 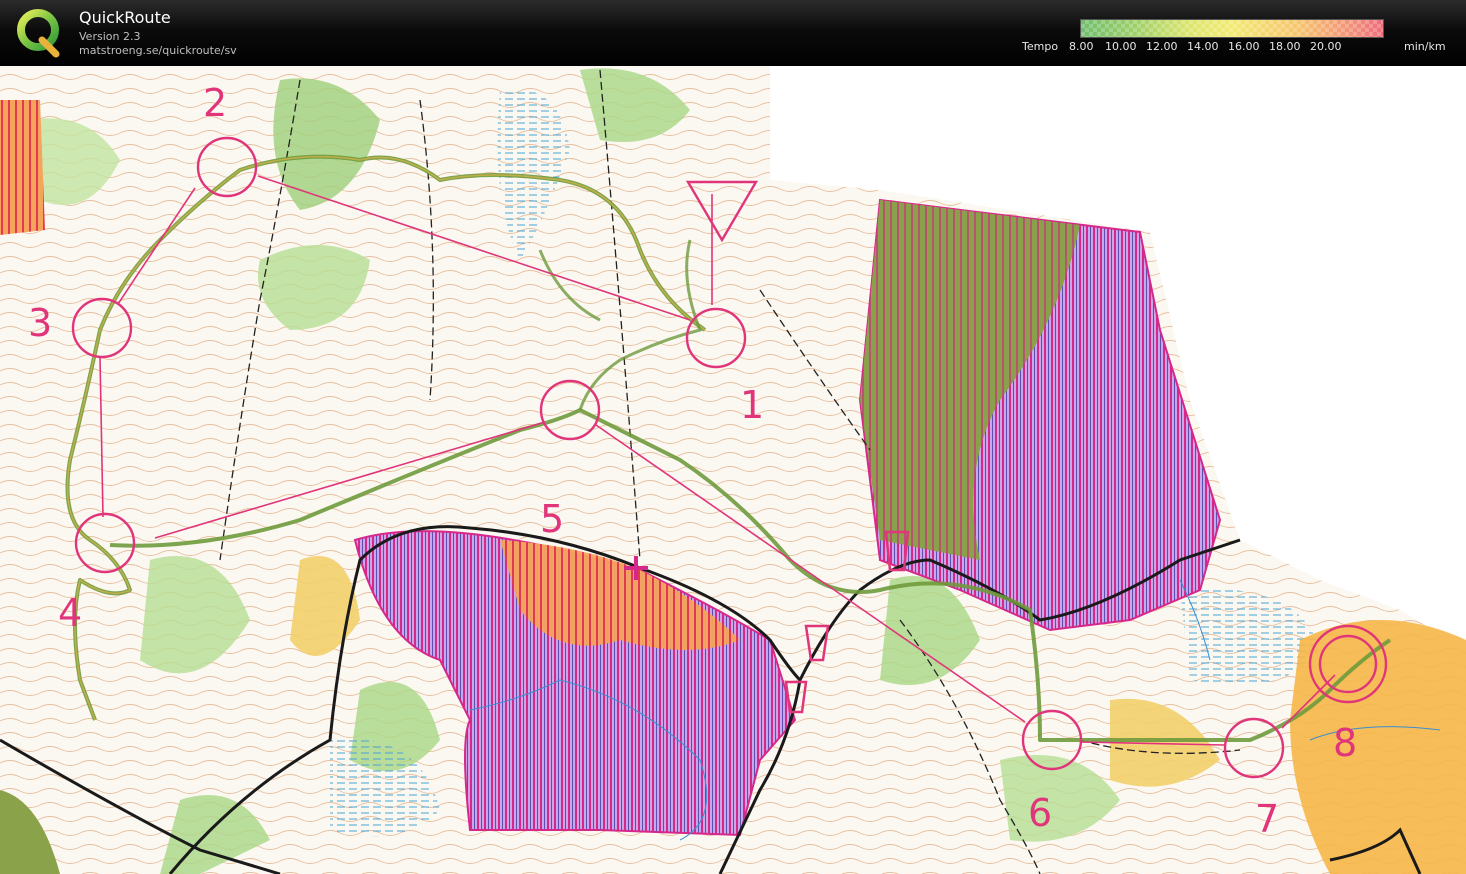 What do you see at coordinates (752, 405) in the screenshot?
I see `control-number-1: 1` at bounding box center [752, 405].